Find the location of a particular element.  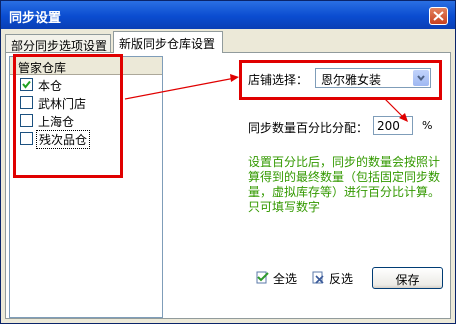

annotation-arrow-to-percent is located at coordinates (394, 108).